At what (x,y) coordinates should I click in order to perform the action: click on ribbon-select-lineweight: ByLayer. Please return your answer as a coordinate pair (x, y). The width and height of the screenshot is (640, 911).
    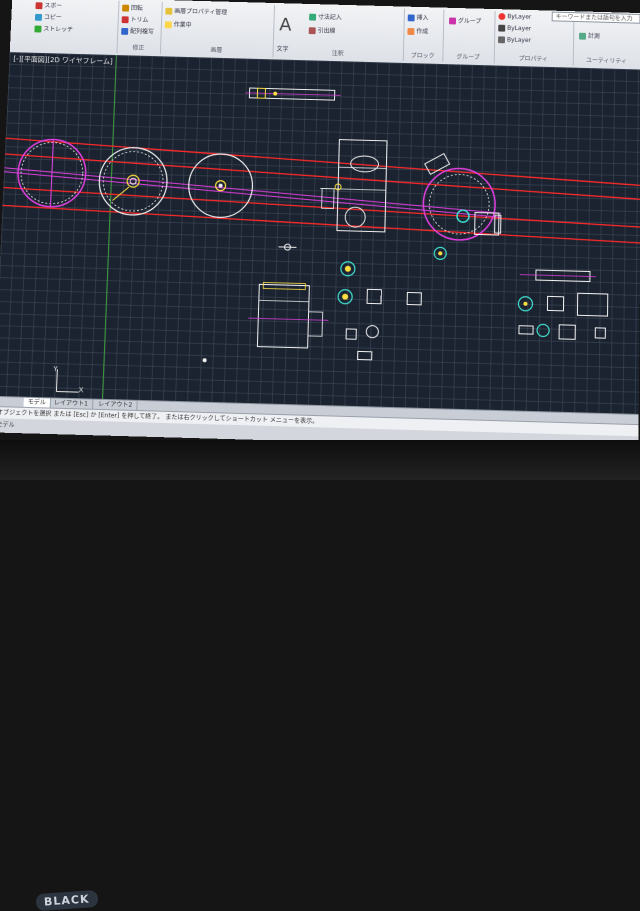
    Looking at the image, I should click on (514, 40).